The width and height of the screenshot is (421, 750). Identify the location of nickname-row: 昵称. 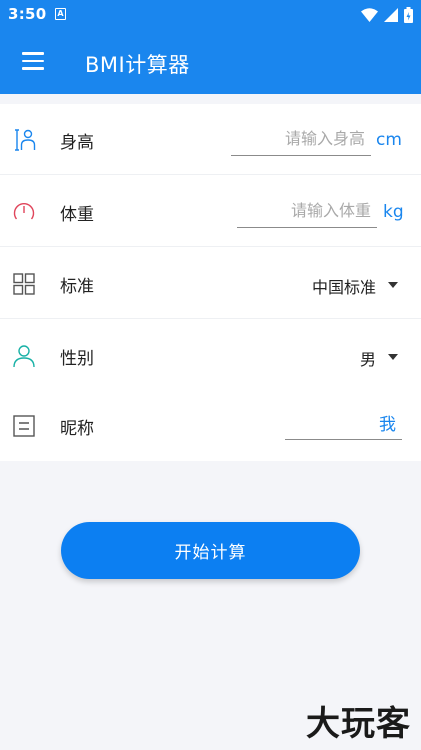
(210, 425).